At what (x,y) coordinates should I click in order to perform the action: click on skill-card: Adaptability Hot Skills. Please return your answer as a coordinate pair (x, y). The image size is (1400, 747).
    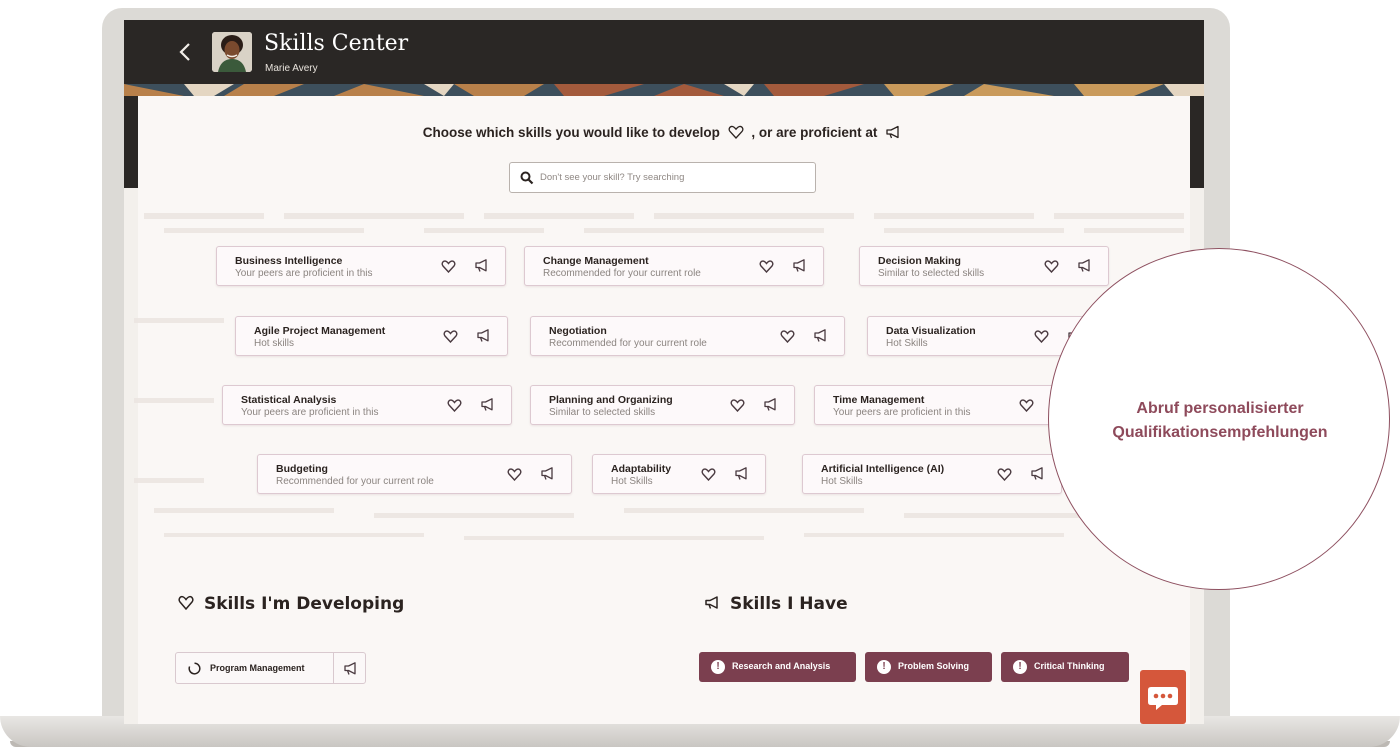
    Looking at the image, I should click on (679, 474).